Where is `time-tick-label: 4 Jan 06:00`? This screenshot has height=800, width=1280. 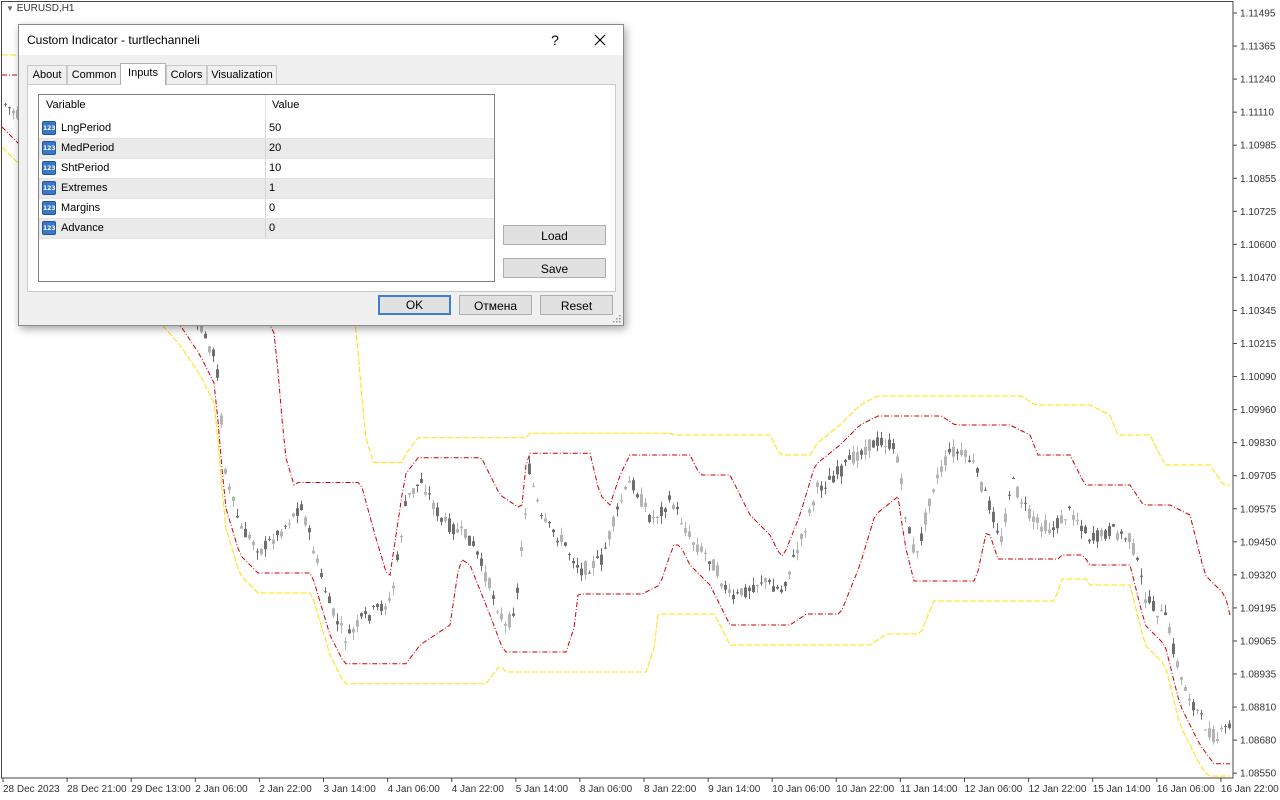
time-tick-label: 4 Jan 06:00 is located at coordinates (414, 789).